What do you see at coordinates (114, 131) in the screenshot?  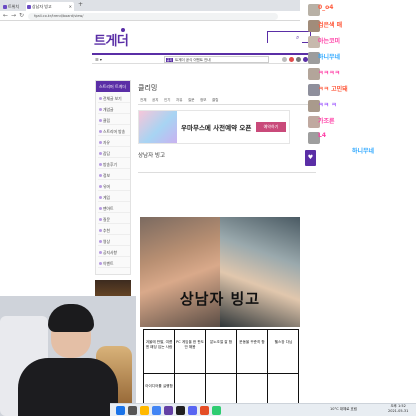 I see `sidebar-item: 스트리머 방송` at bounding box center [114, 131].